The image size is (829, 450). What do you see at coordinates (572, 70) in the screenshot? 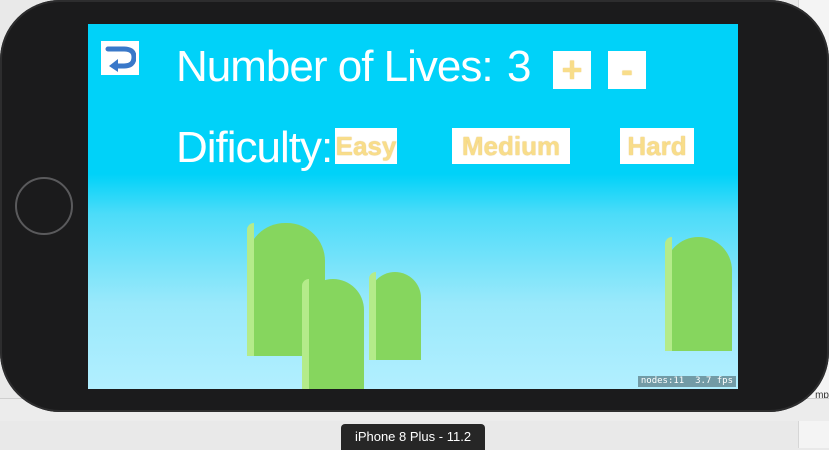
I see `increase-lives-button: +` at bounding box center [572, 70].